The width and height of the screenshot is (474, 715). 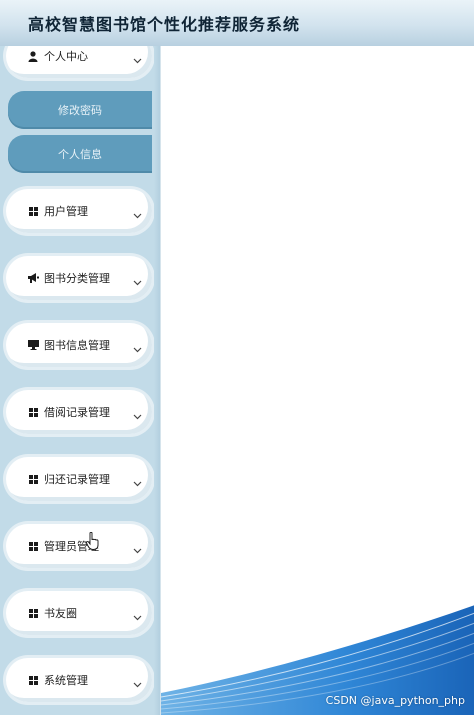 What do you see at coordinates (66, 56) in the screenshot?
I see `sidebar-item-label: 个人中心` at bounding box center [66, 56].